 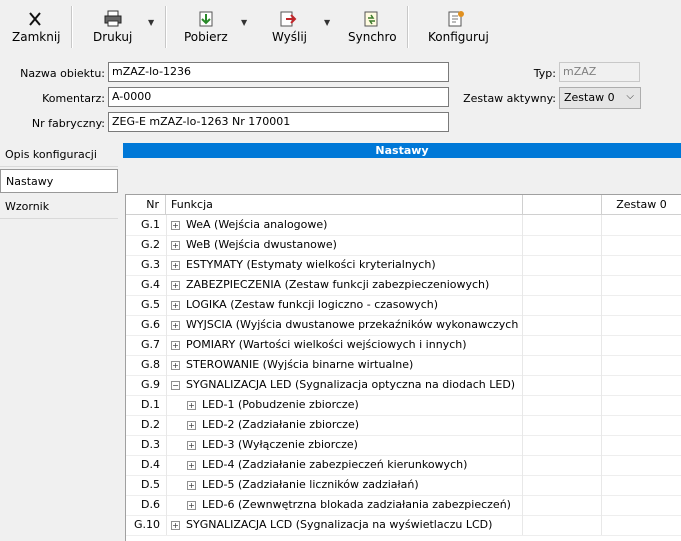 I want to click on row-number: G.2, so click(x=150, y=244).